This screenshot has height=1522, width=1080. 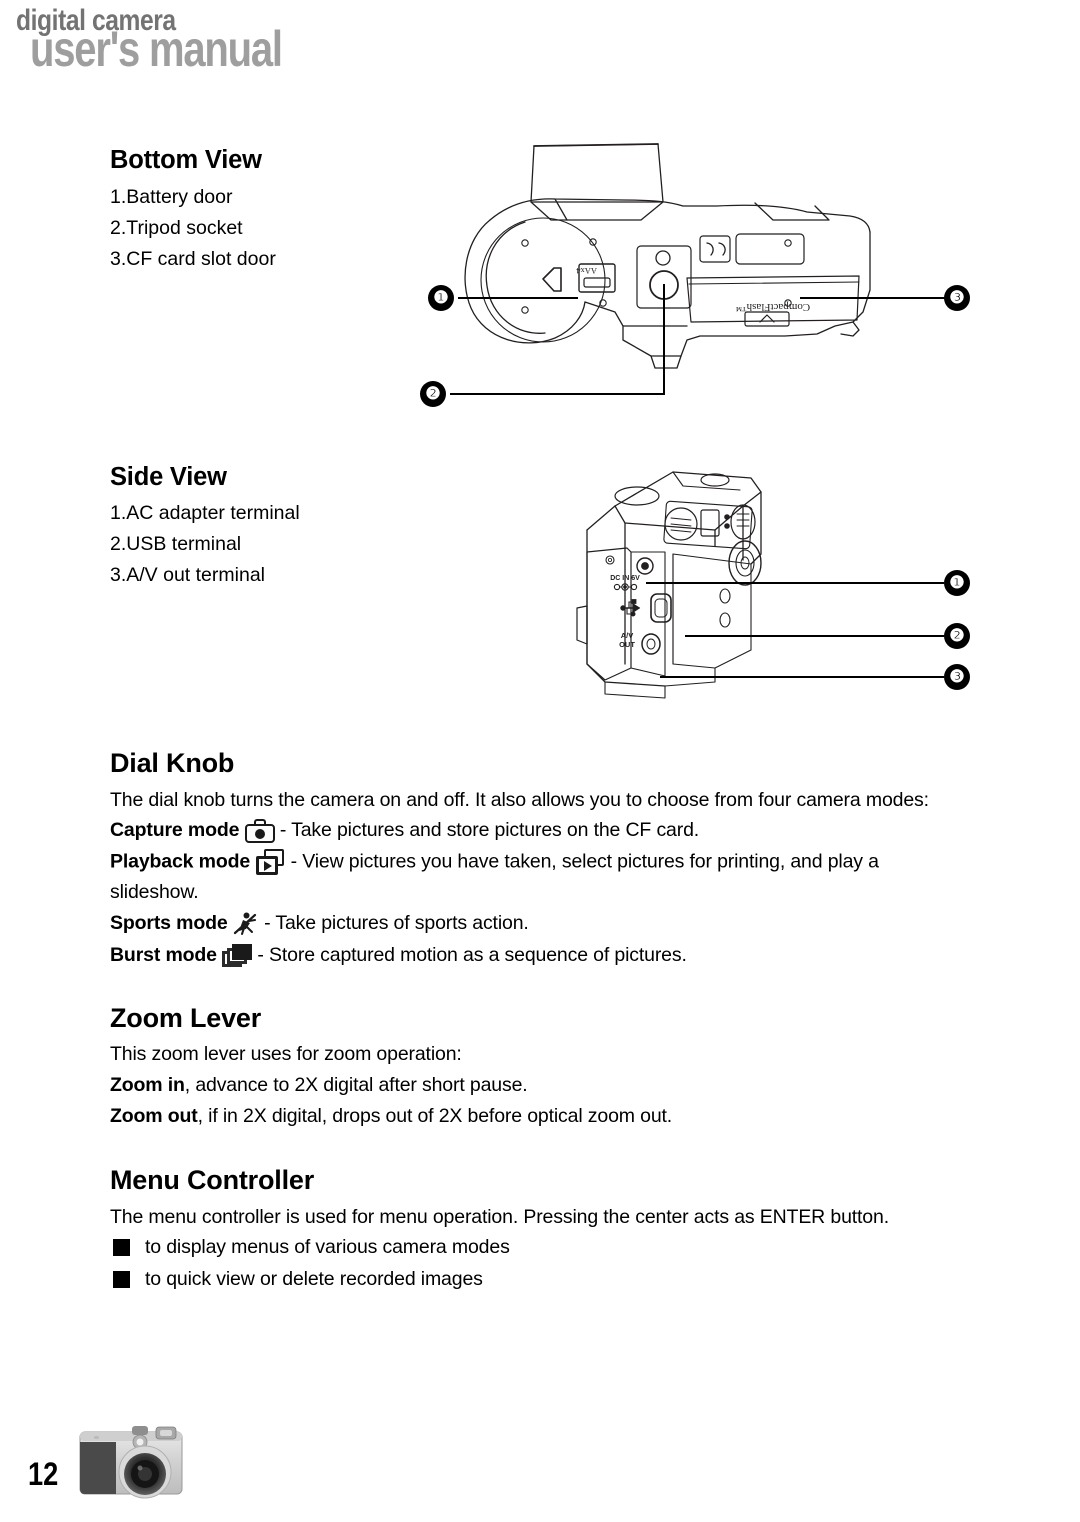 What do you see at coordinates (176, 228) in the screenshot?
I see `bottom-view-item-2: 2.Tripod socket` at bounding box center [176, 228].